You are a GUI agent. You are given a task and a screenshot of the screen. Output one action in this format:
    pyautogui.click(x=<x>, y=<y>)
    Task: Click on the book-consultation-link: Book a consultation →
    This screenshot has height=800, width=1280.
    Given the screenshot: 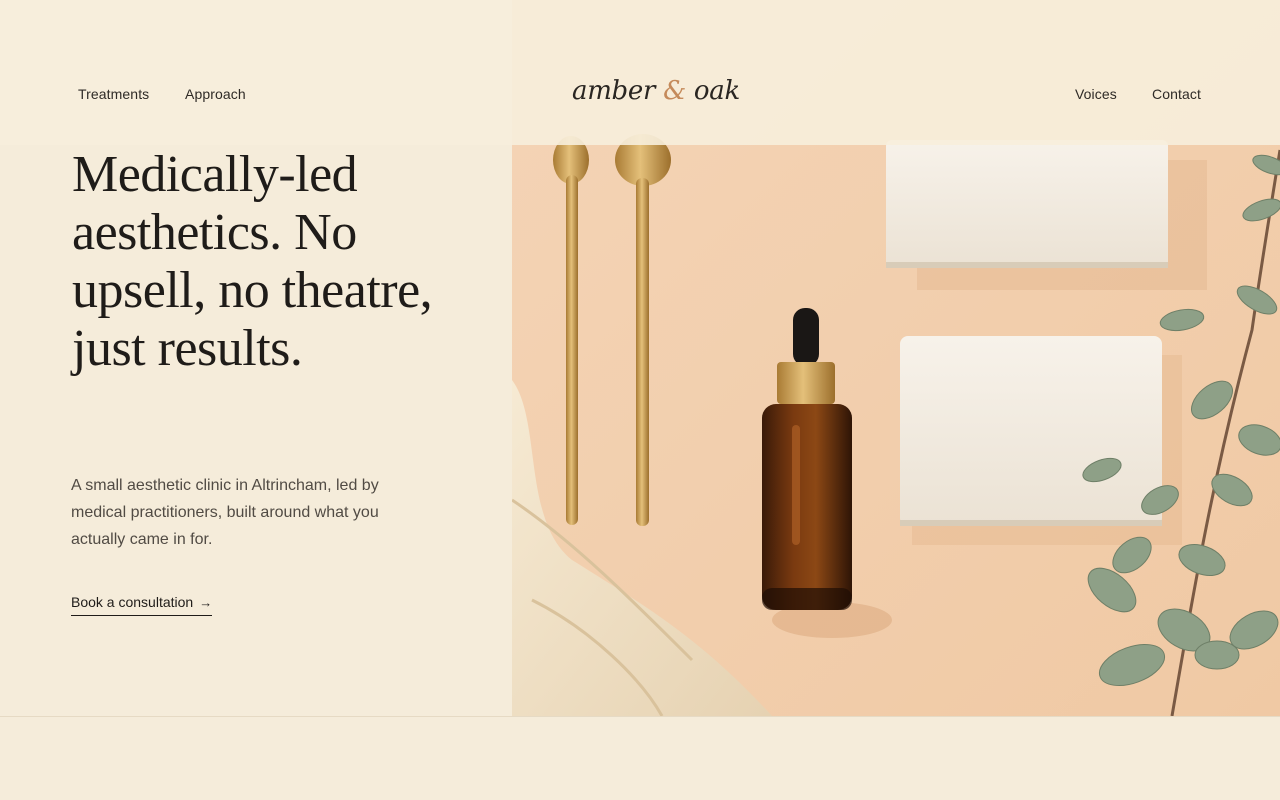 What is the action you would take?
    pyautogui.click(x=142, y=605)
    